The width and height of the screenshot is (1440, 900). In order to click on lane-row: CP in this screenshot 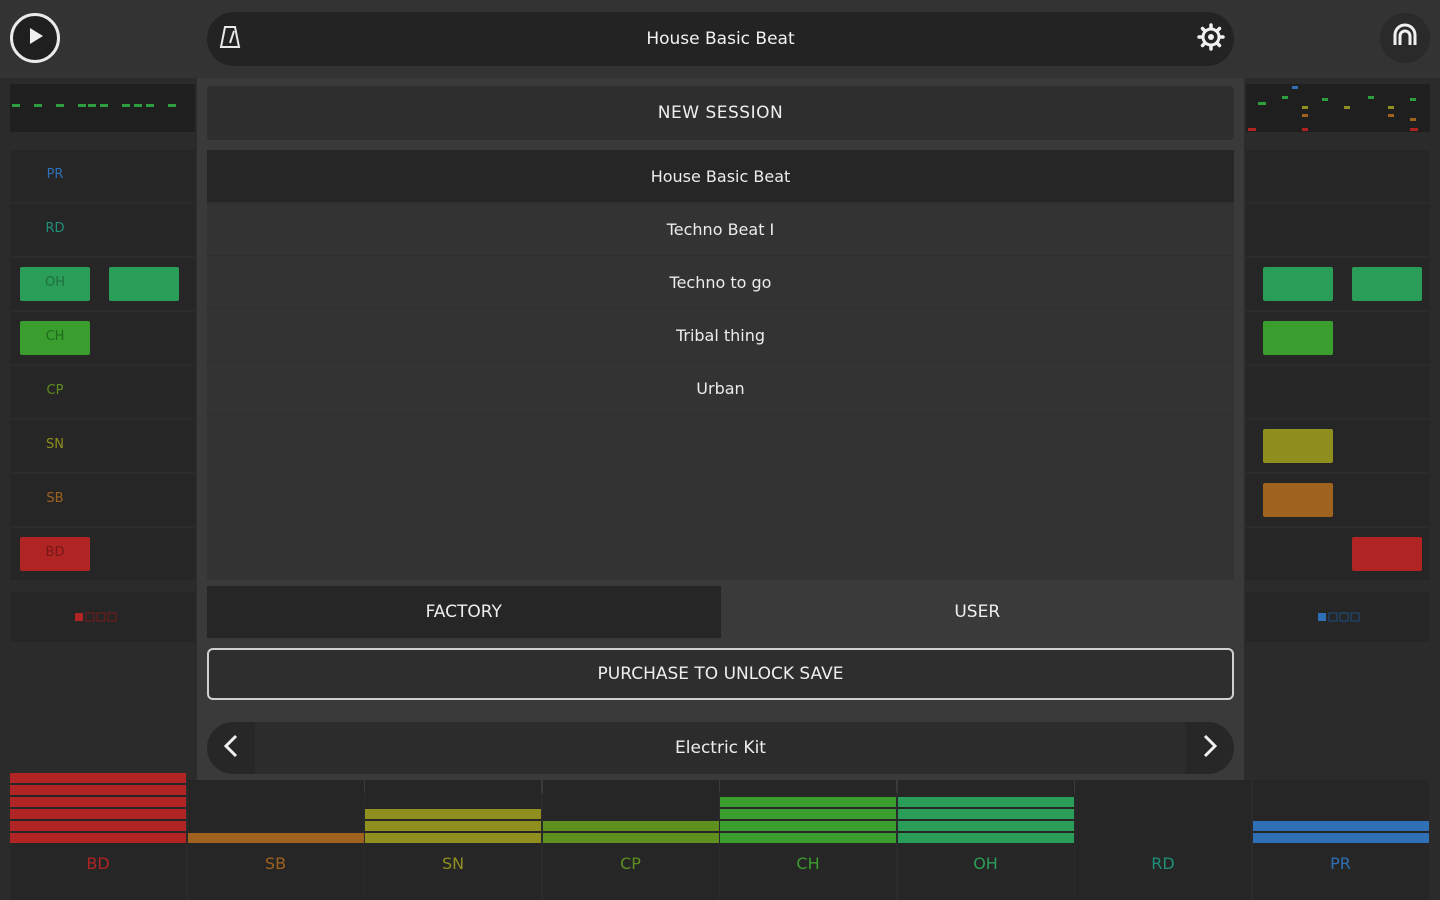, I will do `click(102, 392)`.